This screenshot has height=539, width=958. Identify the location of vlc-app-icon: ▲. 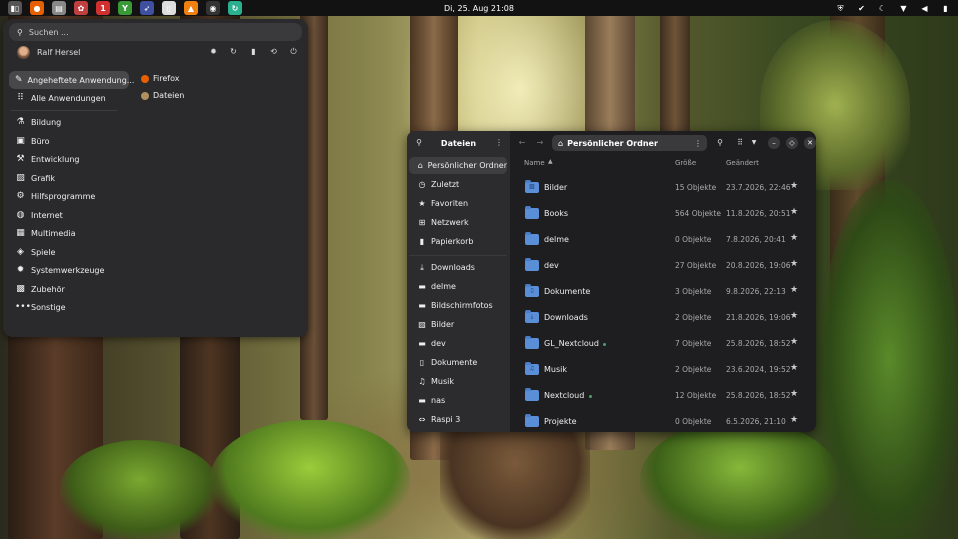
(191, 8).